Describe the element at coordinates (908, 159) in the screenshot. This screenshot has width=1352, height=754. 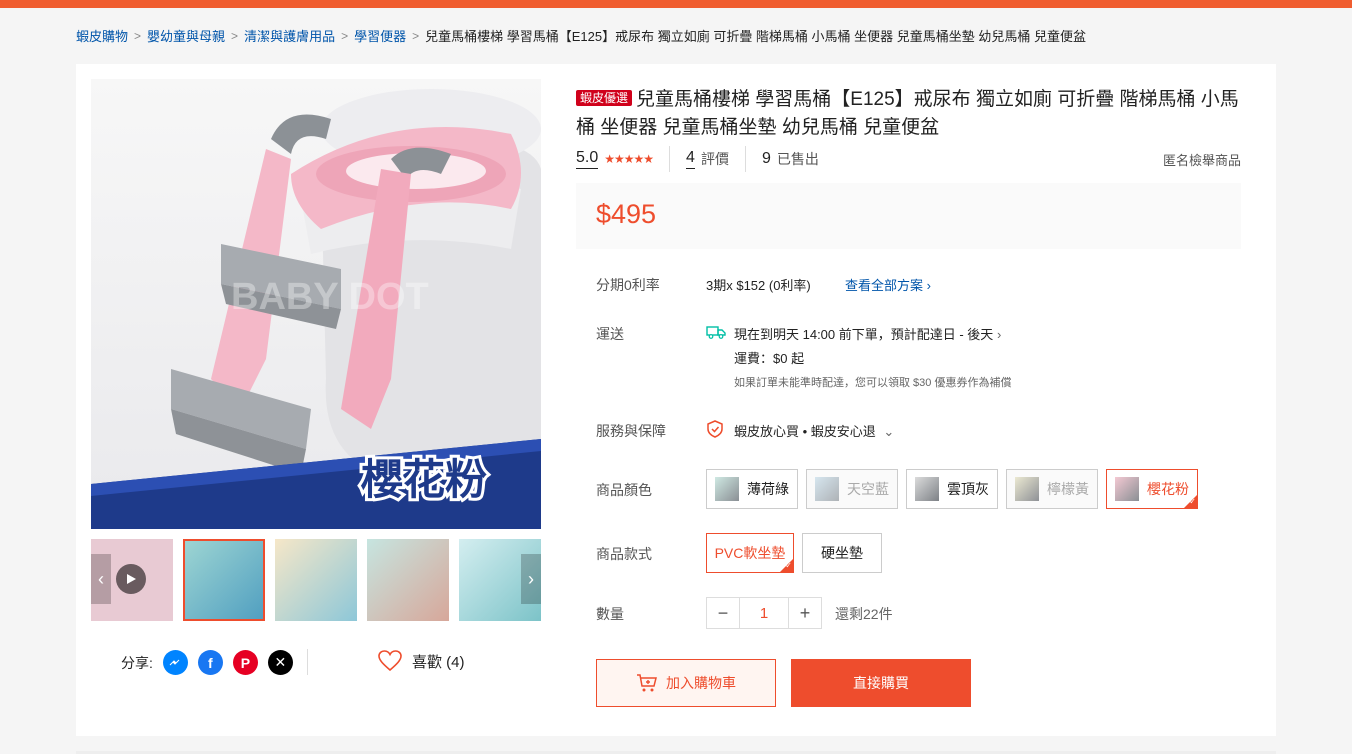
I see `product-stats: 5.0 ★★★★★ 4 評價 9 已售出 匿名檢舉商品` at that location.